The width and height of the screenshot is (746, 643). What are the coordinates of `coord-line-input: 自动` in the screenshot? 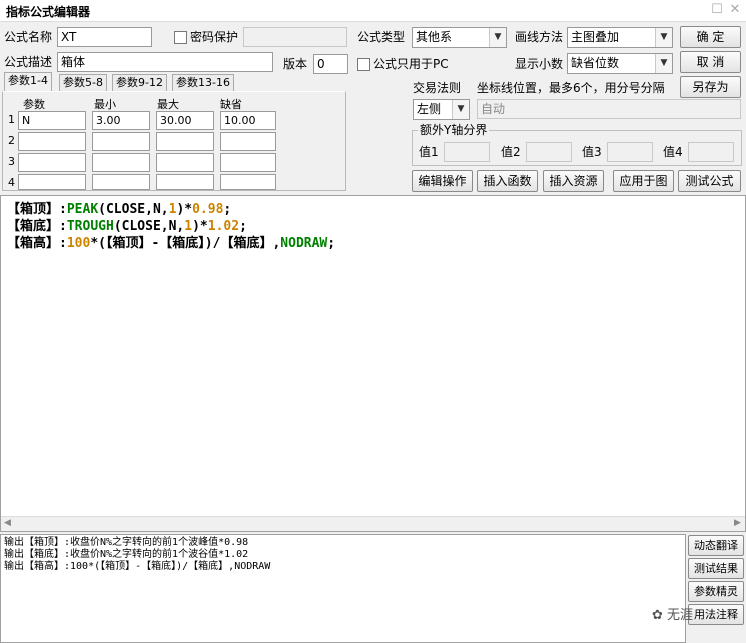 It's located at (609, 109).